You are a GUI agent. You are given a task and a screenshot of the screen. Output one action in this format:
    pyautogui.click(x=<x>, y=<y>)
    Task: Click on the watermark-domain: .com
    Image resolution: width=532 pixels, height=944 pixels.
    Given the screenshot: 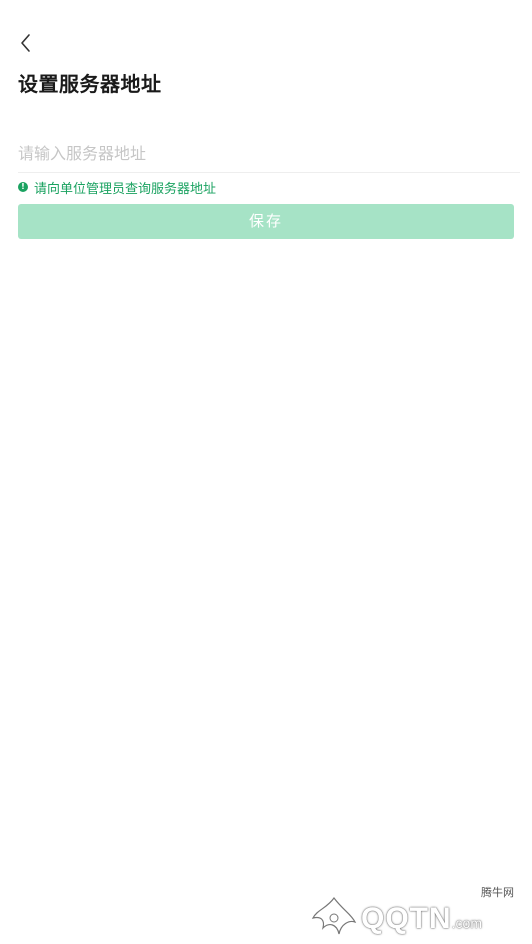 What is the action you would take?
    pyautogui.click(x=467, y=923)
    